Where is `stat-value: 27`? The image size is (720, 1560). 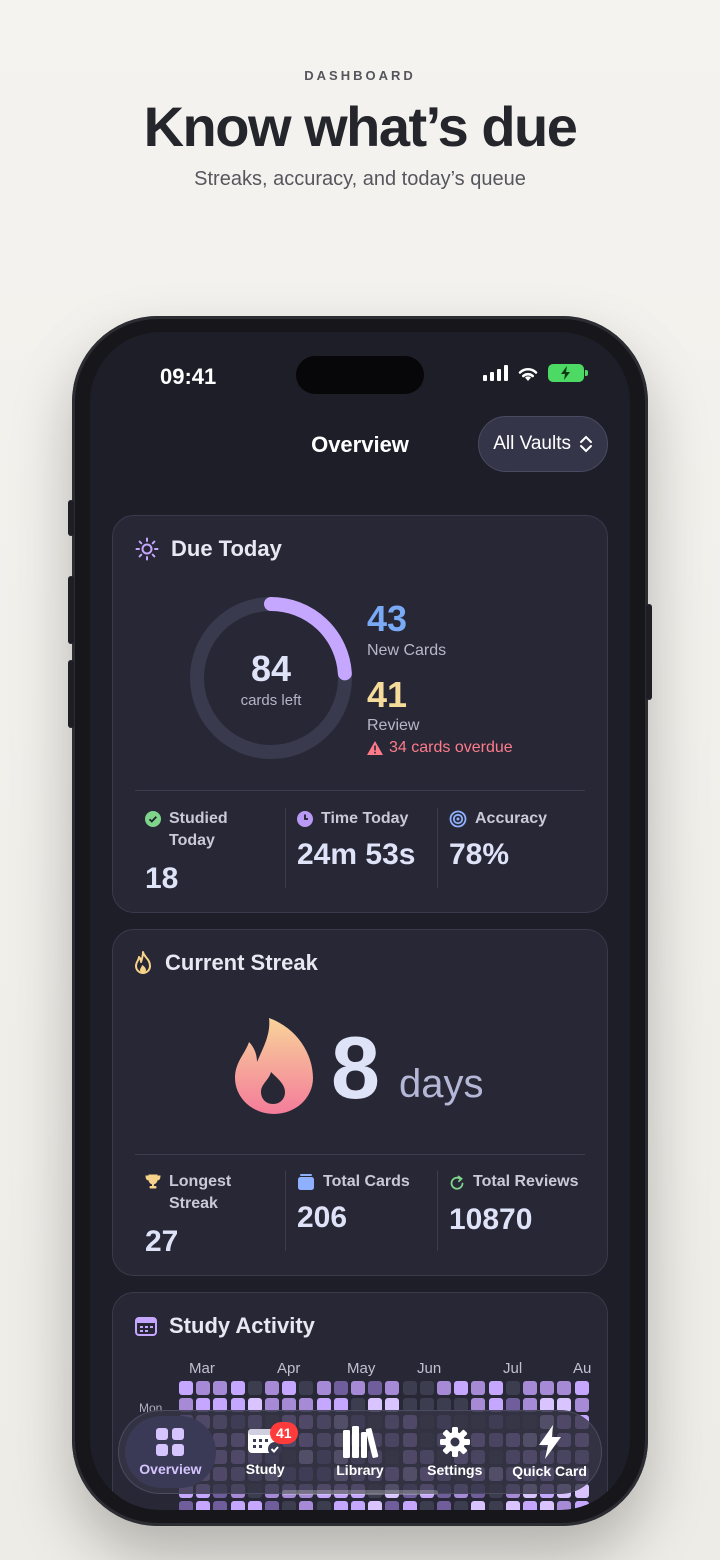 stat-value: 27 is located at coordinates (162, 1241).